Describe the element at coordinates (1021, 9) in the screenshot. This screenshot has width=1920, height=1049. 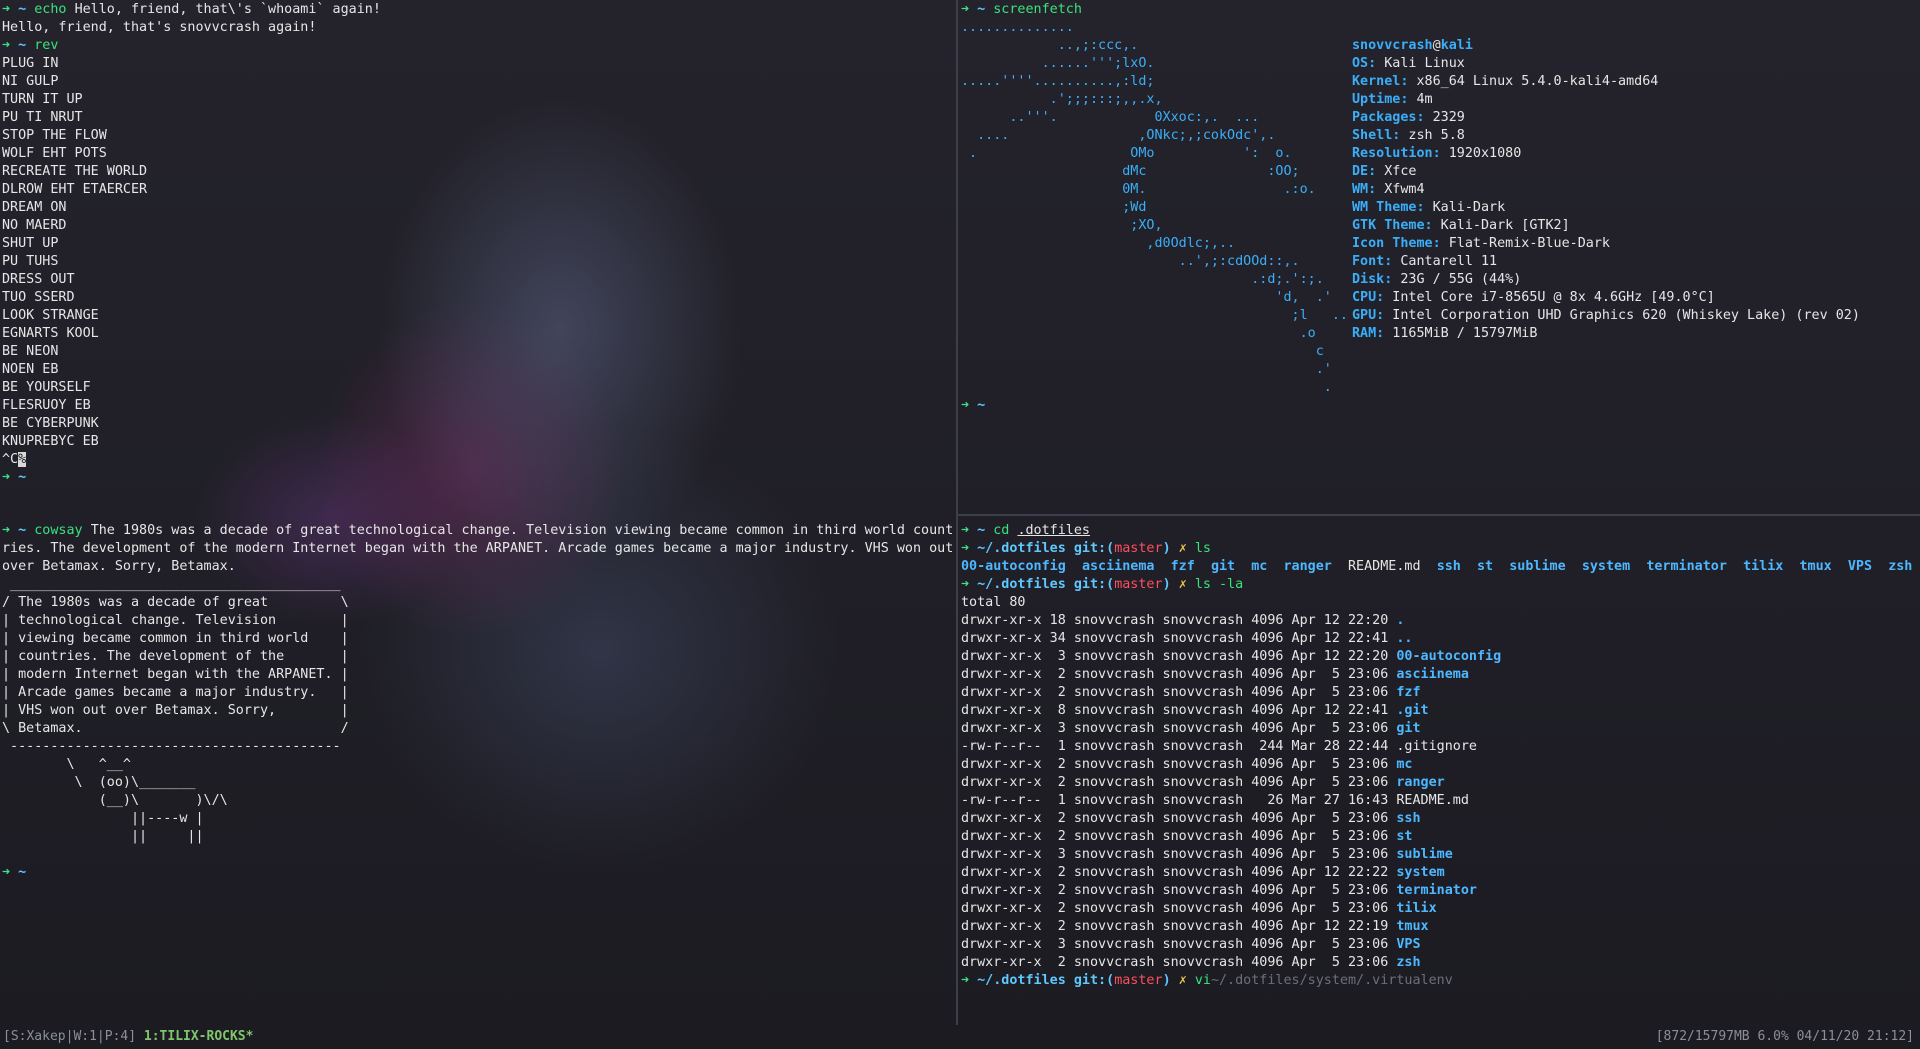
I see `screenfetch-command-line: ➜ ~ screenfetch` at that location.